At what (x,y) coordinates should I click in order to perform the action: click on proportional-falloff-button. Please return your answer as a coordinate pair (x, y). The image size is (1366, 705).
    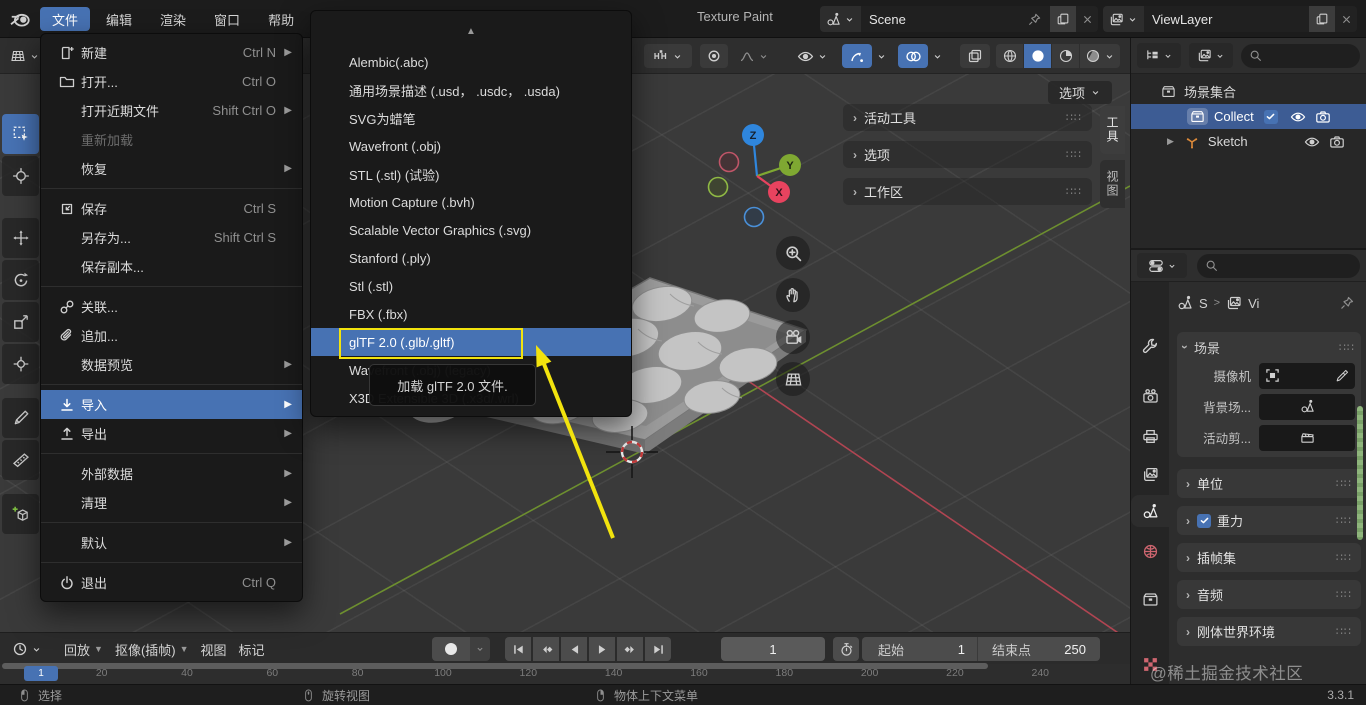
    Looking at the image, I should click on (754, 56).